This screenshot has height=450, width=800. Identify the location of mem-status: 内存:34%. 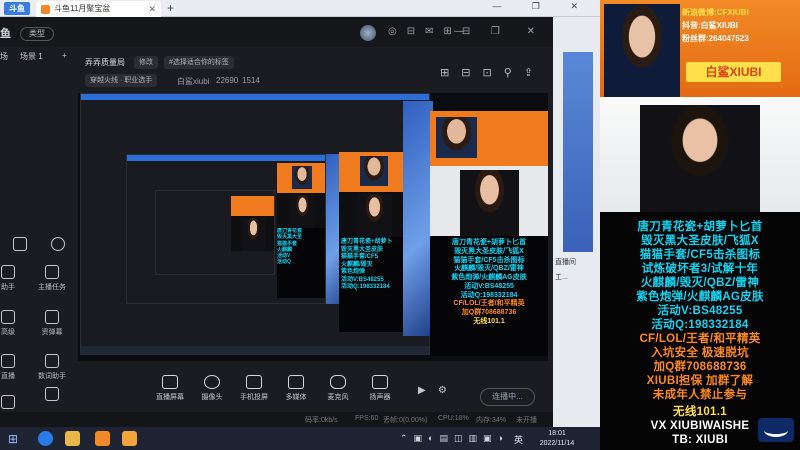
(491, 420).